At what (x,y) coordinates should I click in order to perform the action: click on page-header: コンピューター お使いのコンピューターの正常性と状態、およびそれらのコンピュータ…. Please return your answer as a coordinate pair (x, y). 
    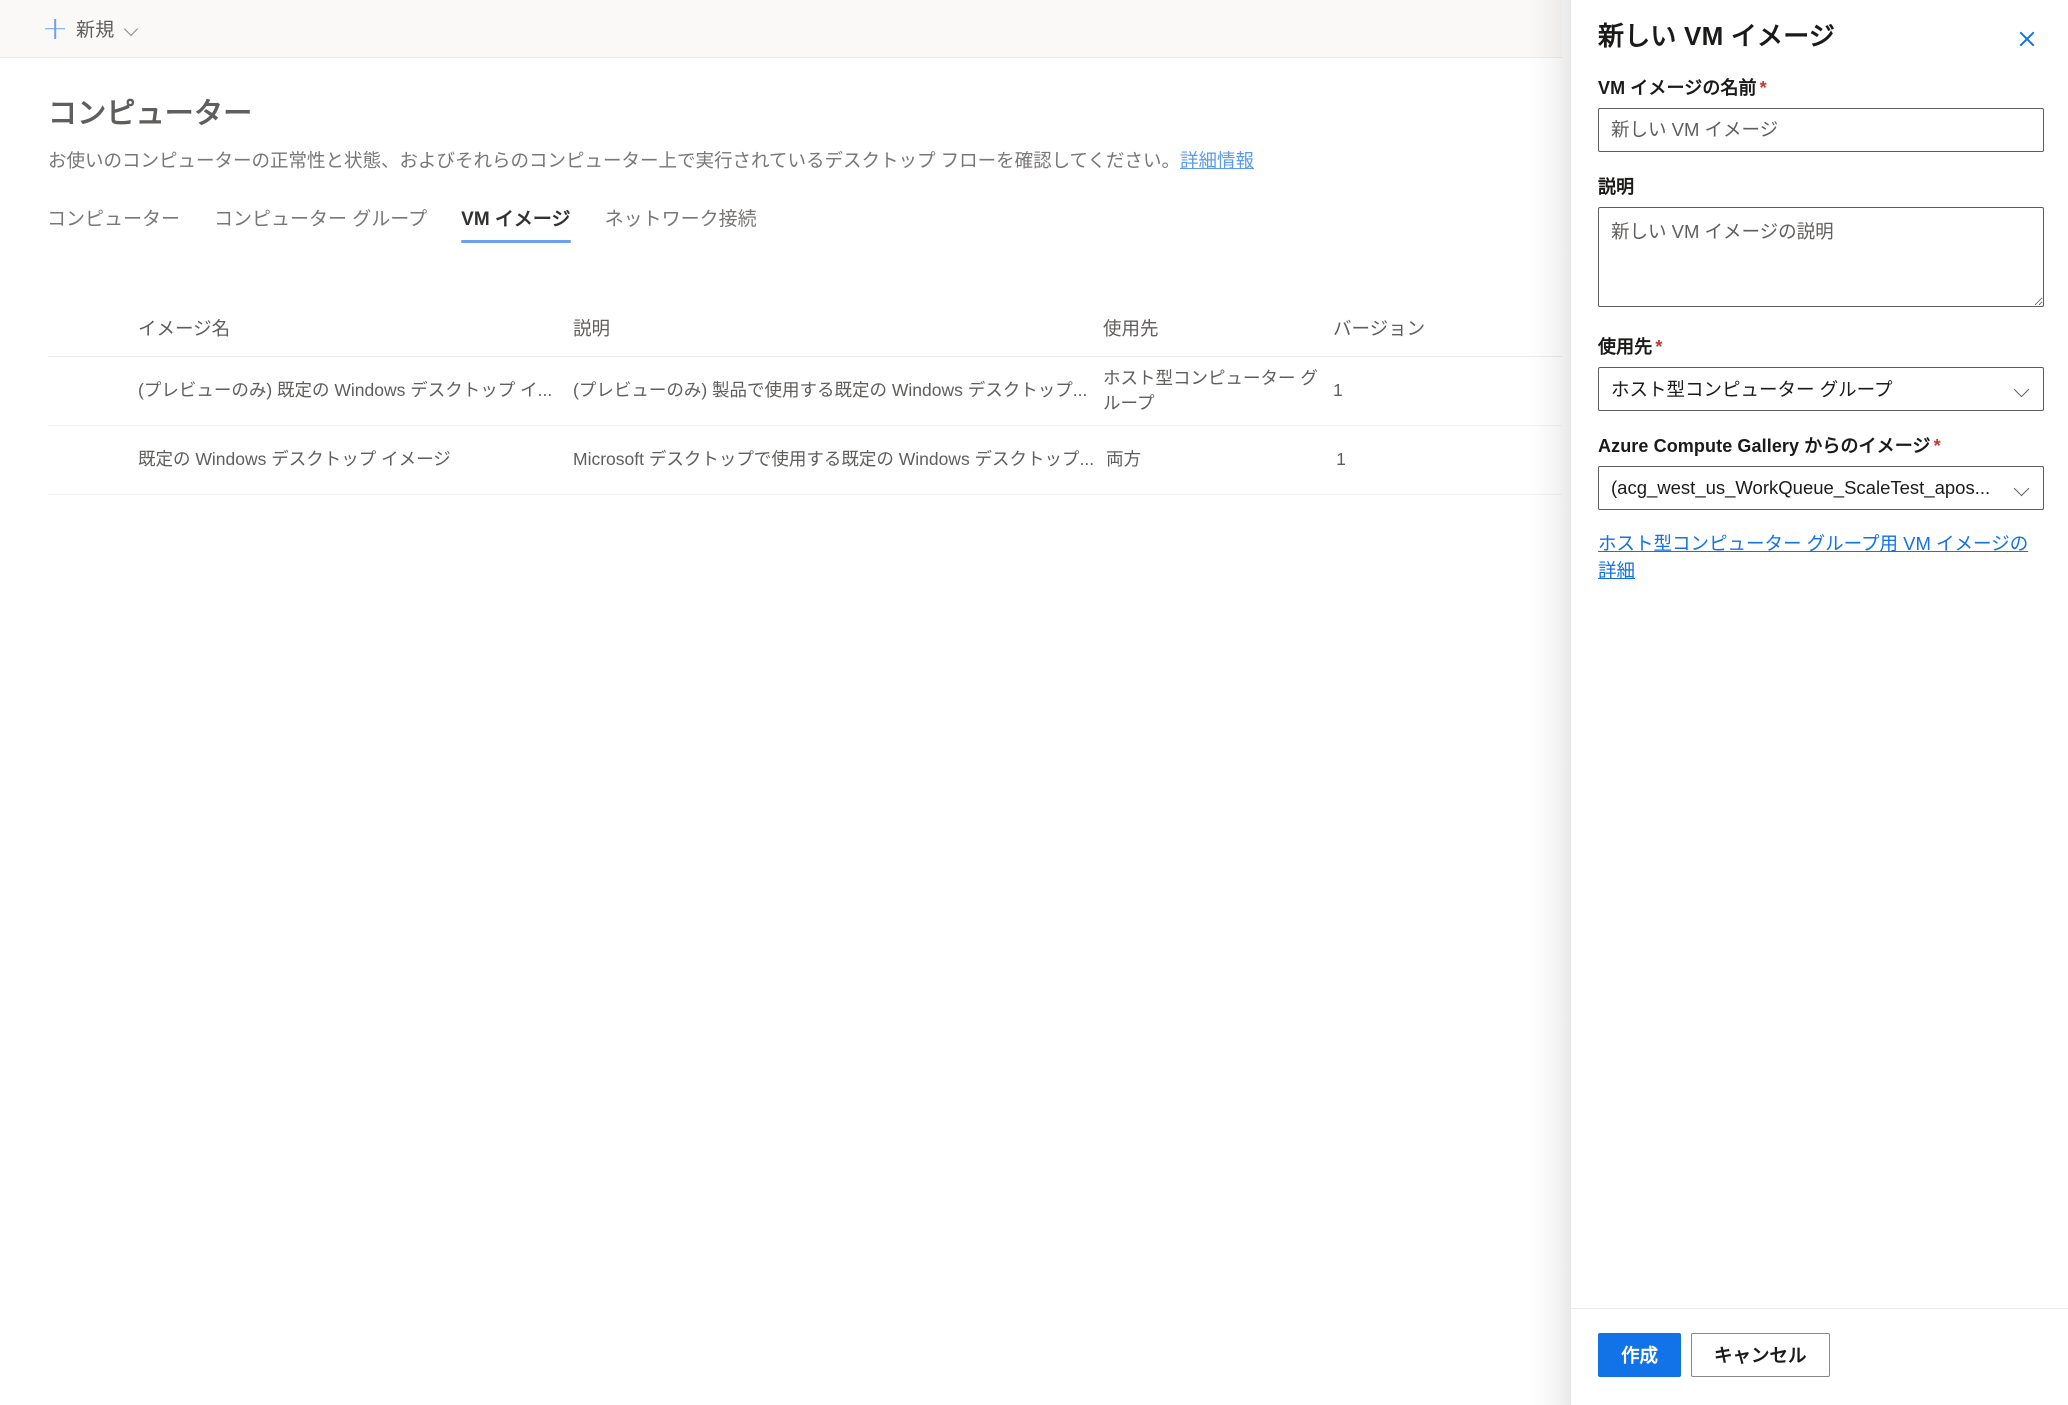
    Looking at the image, I should click on (781, 116).